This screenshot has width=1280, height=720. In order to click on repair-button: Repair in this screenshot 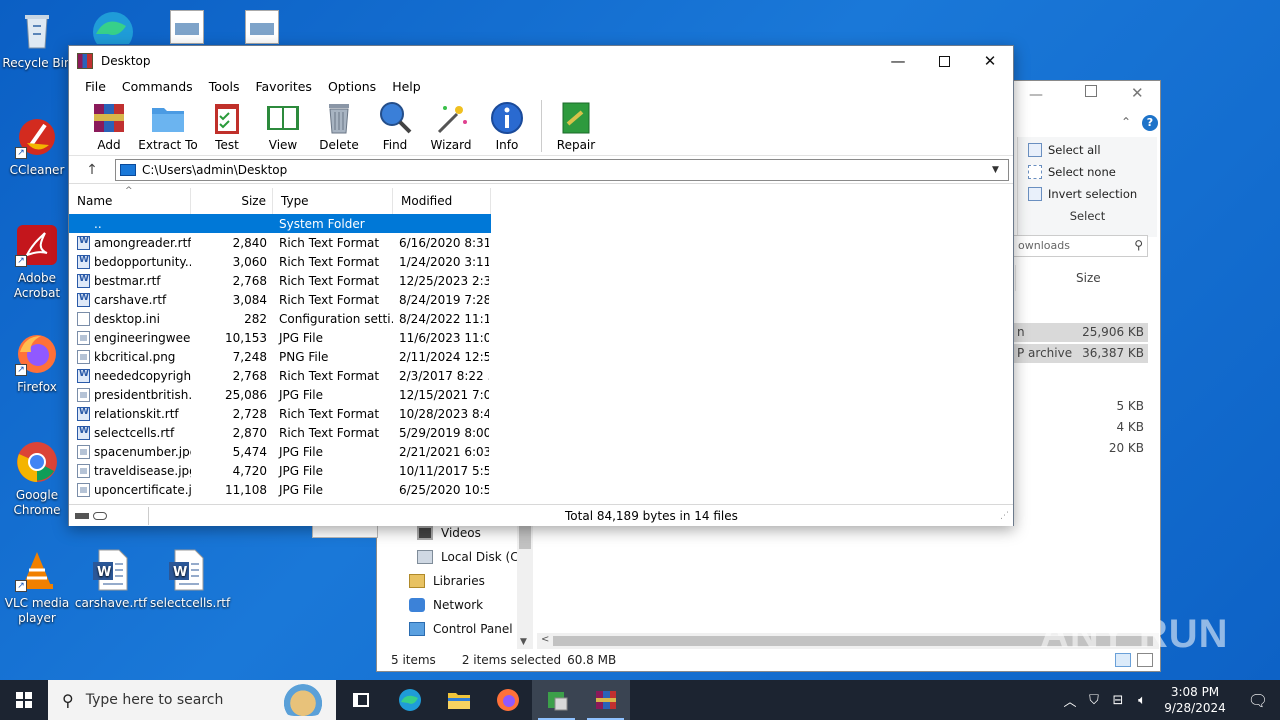, I will do `click(576, 124)`.